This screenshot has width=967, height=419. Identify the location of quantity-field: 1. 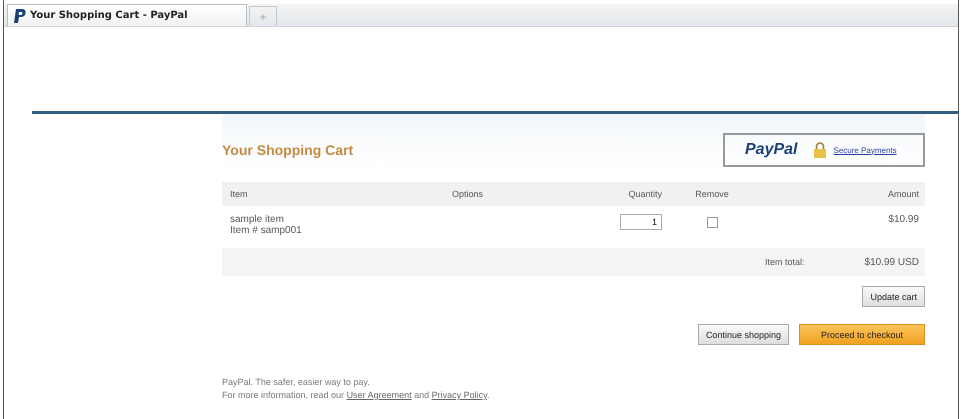
(641, 222).